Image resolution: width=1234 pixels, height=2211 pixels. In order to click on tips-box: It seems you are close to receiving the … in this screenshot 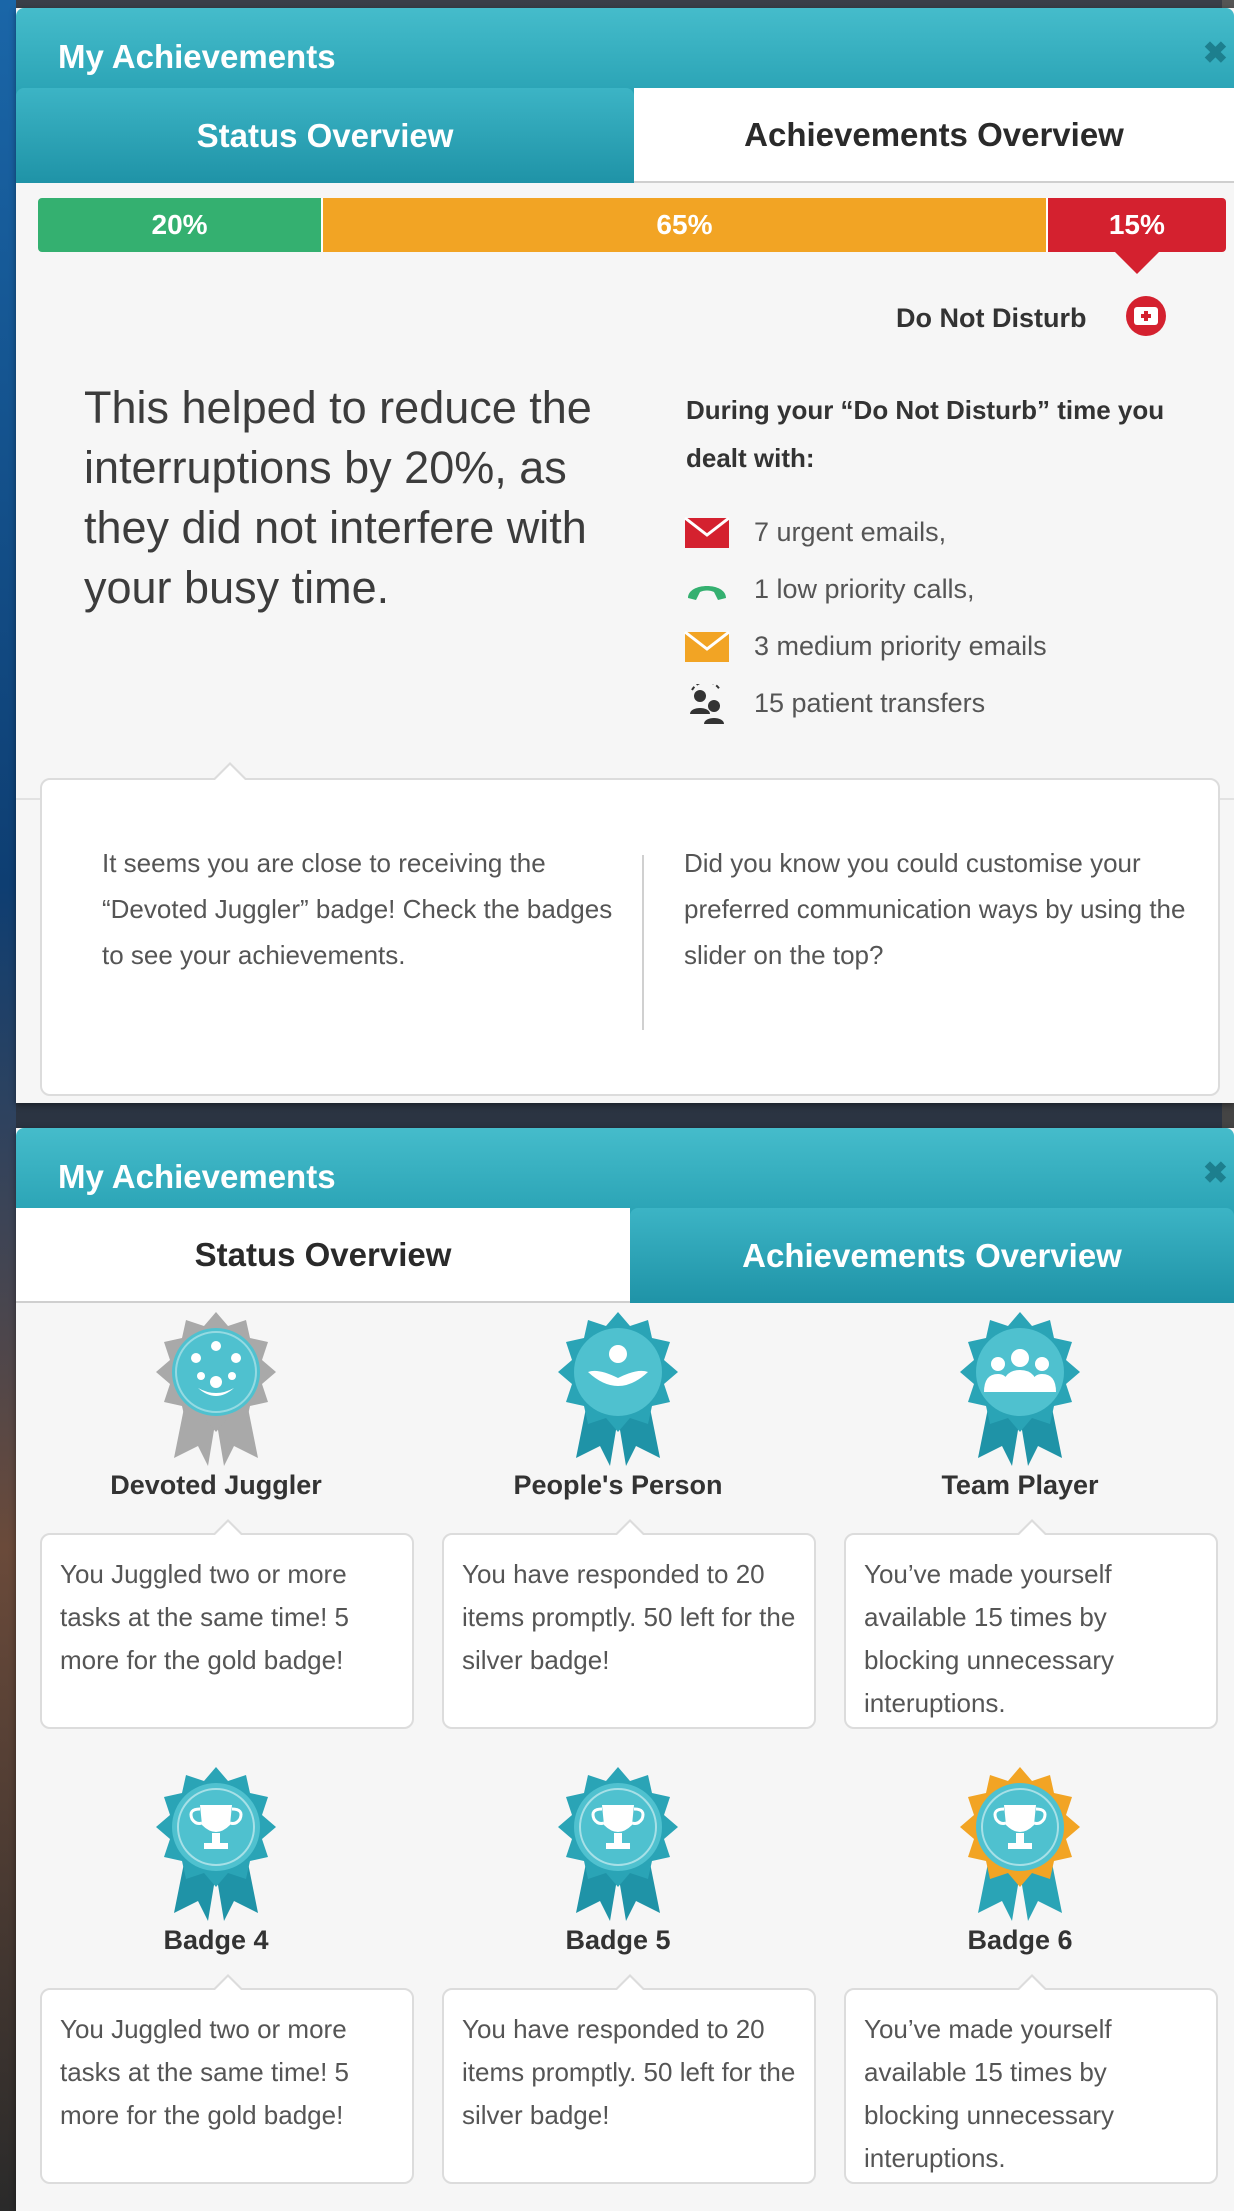, I will do `click(630, 929)`.